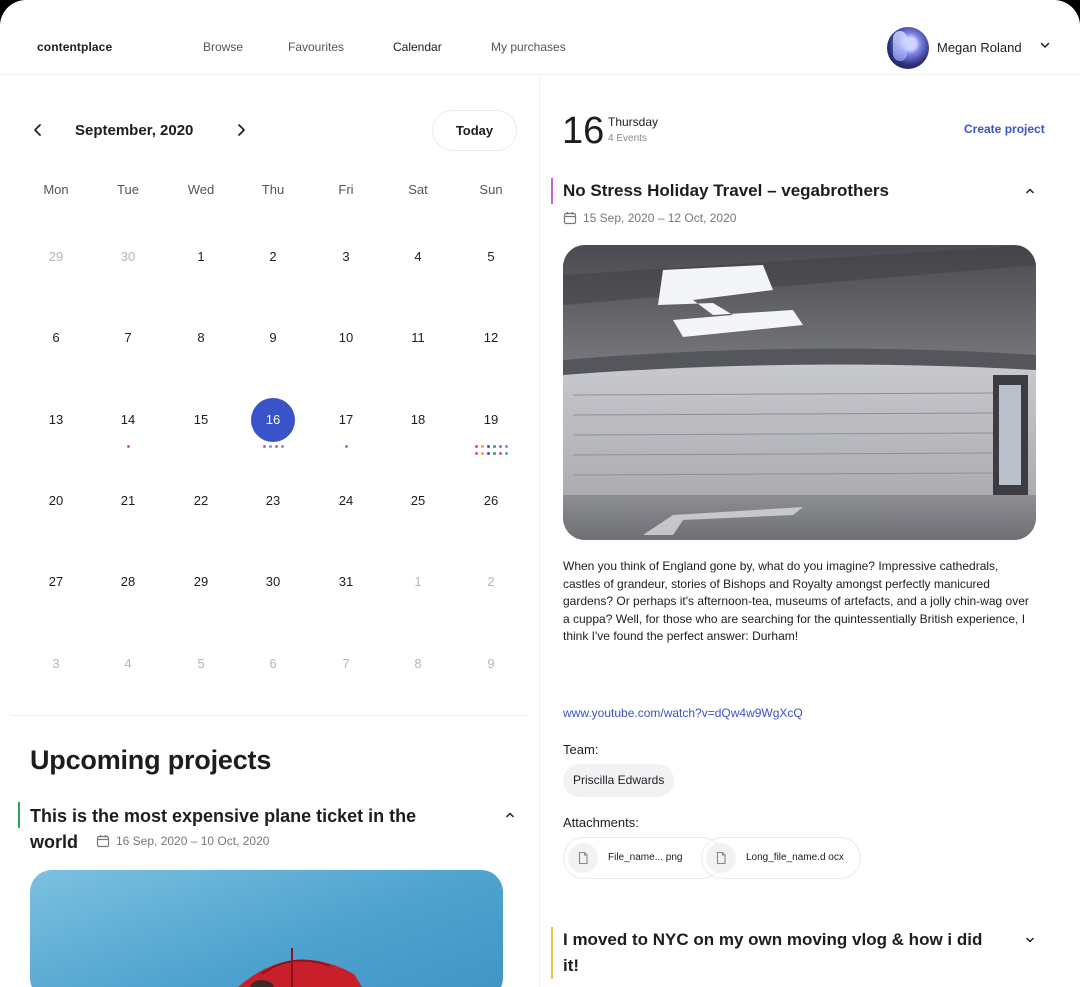 The height and width of the screenshot is (987, 1080). What do you see at coordinates (418, 189) in the screenshot?
I see `weekday-label: Sat` at bounding box center [418, 189].